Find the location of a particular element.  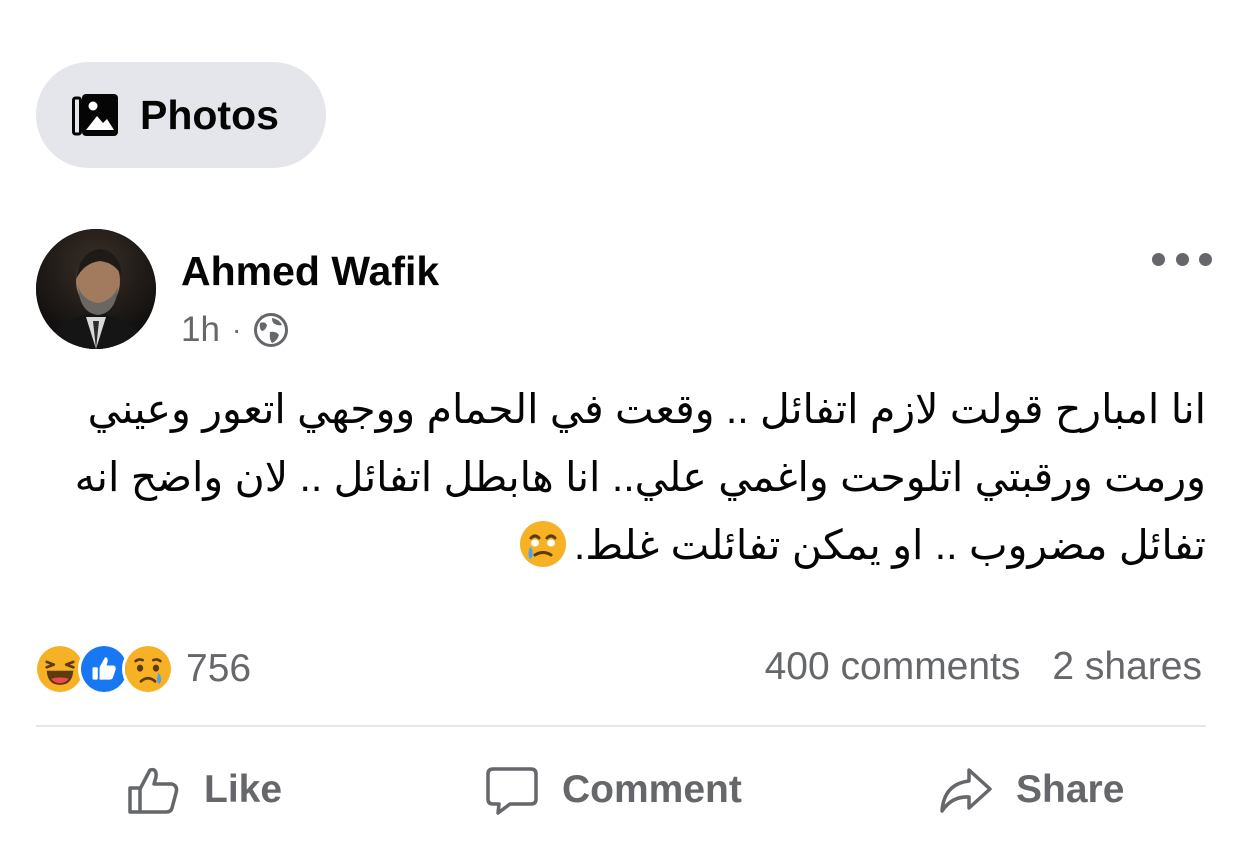

like-label: Like is located at coordinates (243, 789).